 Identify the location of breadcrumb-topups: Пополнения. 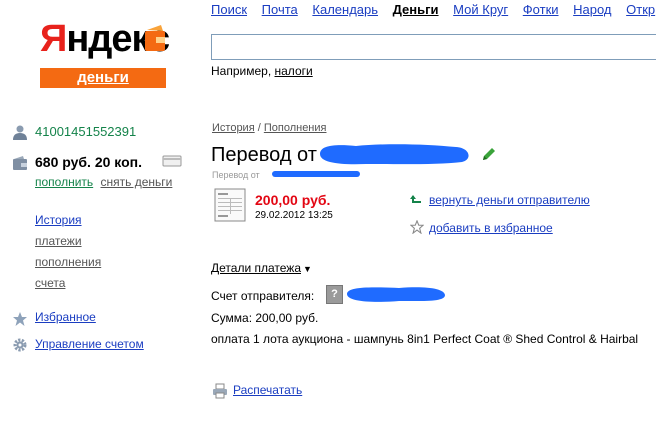
(295, 128).